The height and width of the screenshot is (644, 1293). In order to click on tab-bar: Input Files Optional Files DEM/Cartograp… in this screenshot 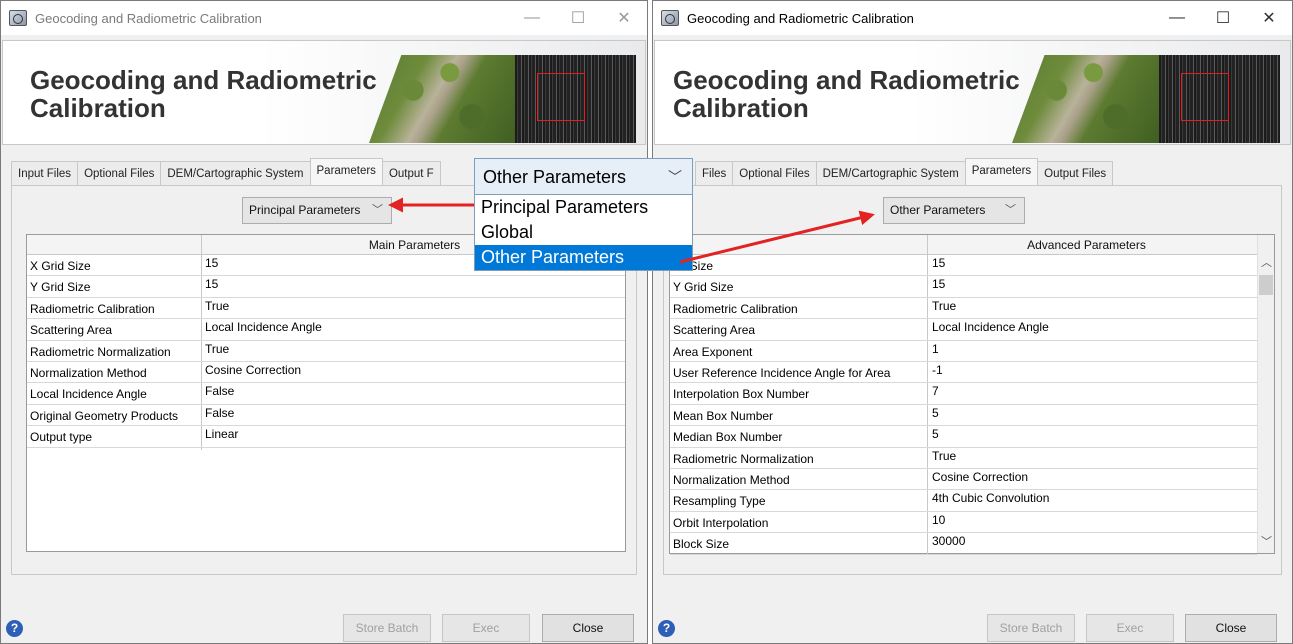, I will do `click(226, 171)`.